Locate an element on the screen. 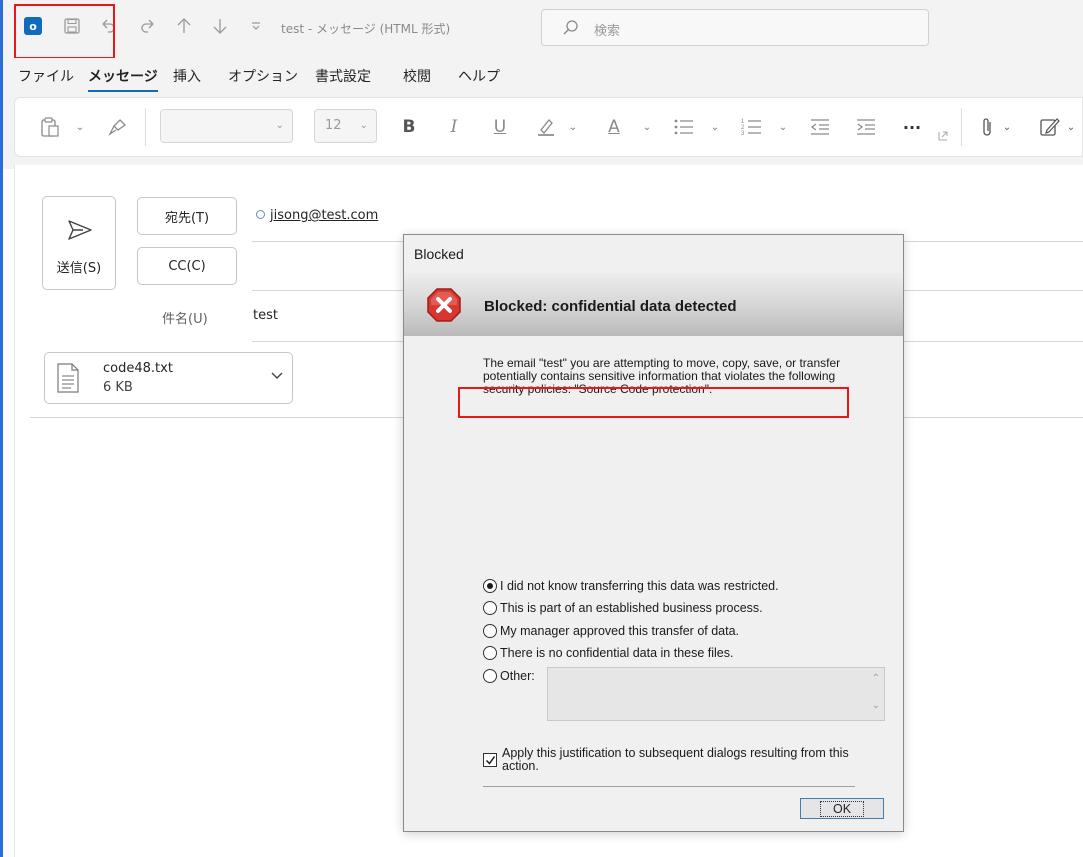  tab-file: ファイル is located at coordinates (46, 76).